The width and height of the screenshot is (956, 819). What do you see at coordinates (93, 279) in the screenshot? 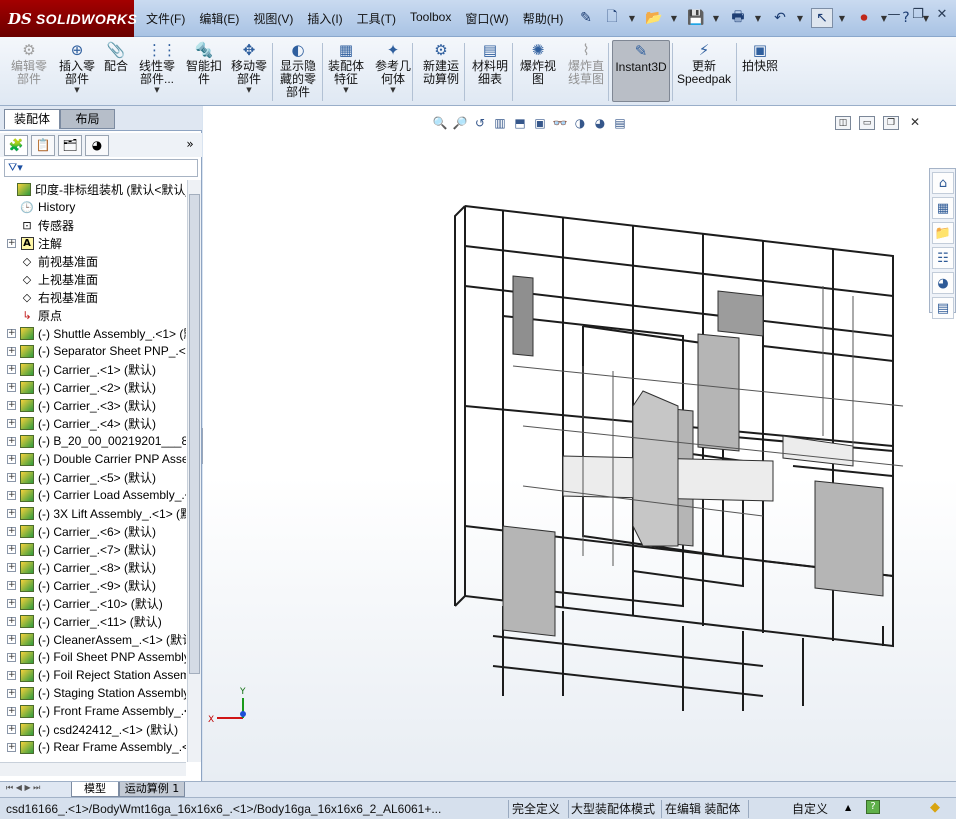
I see `tree-item: ◇ 上视基准面` at bounding box center [93, 279].